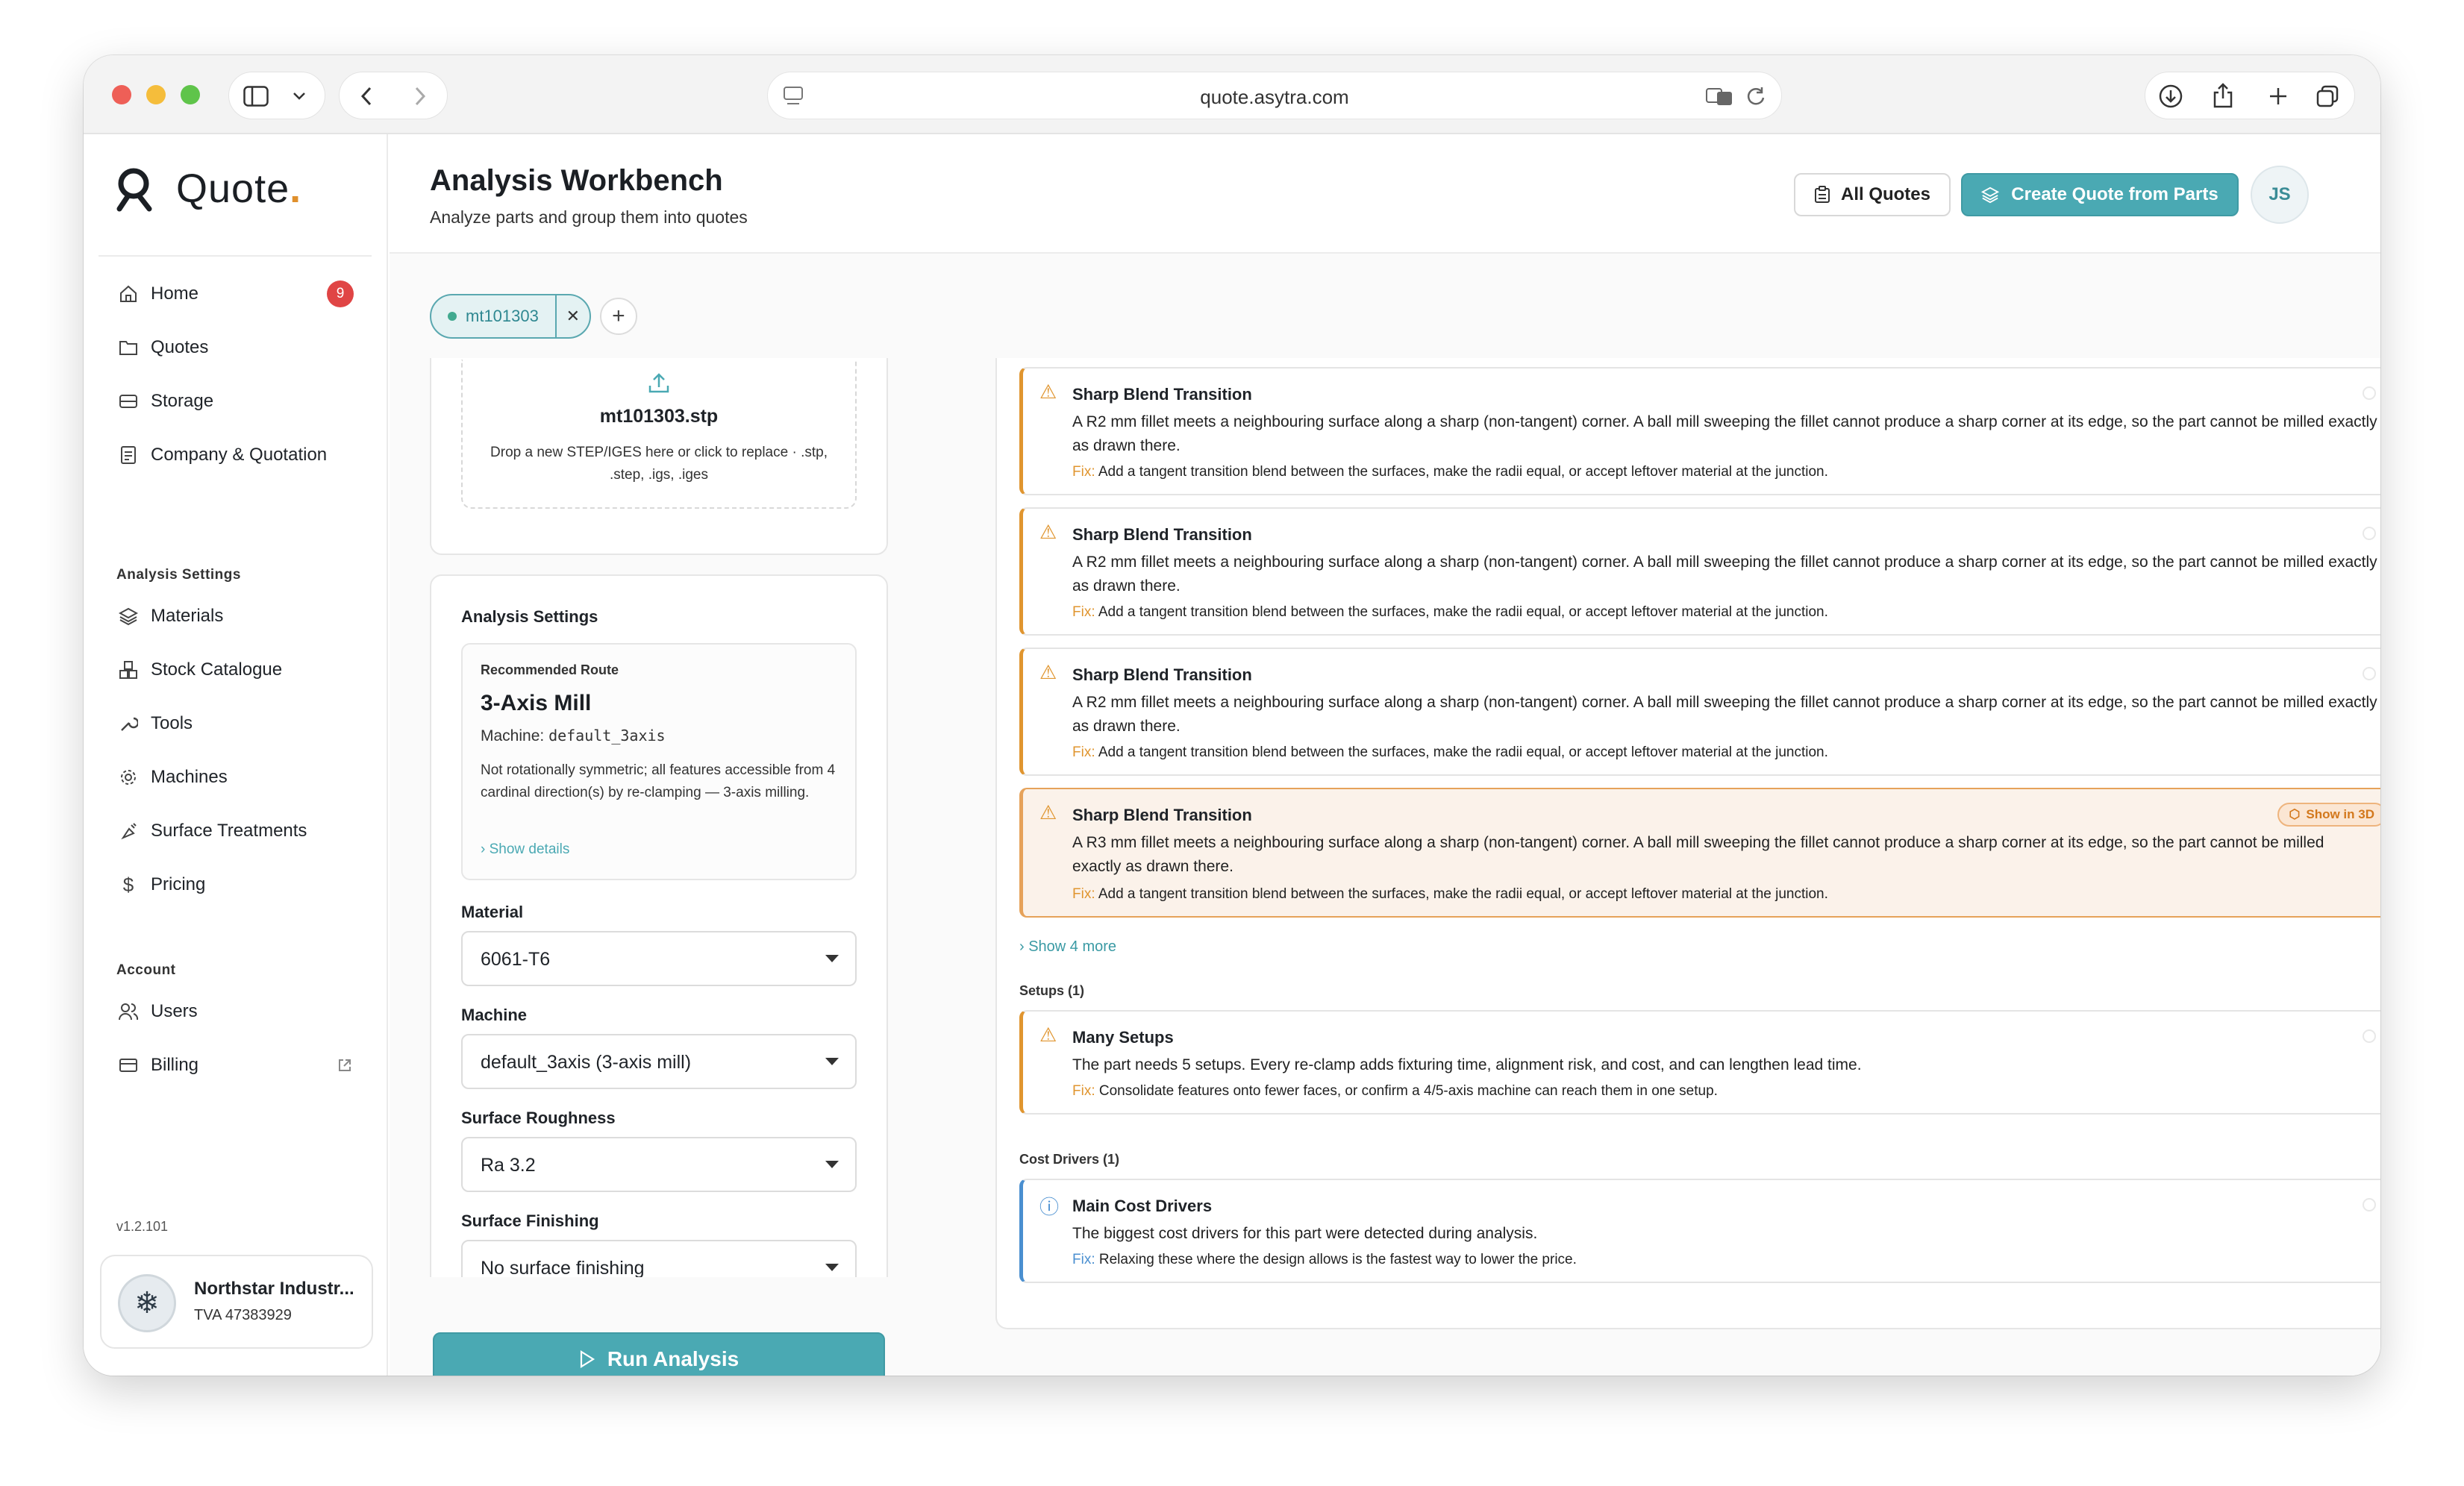 This screenshot has height=1486, width=2464. I want to click on share-icon, so click(2223, 95).